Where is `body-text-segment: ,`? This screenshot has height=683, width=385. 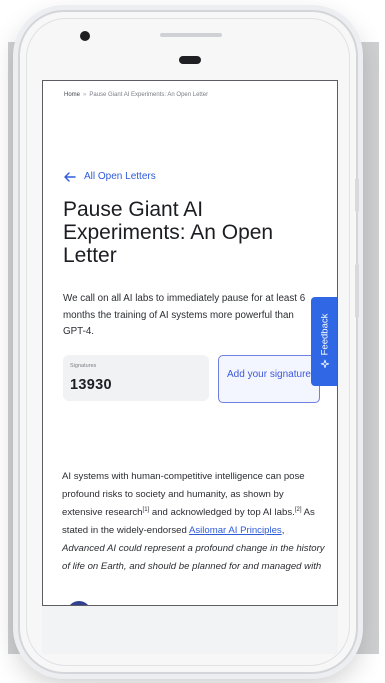
body-text-segment: , is located at coordinates (283, 530).